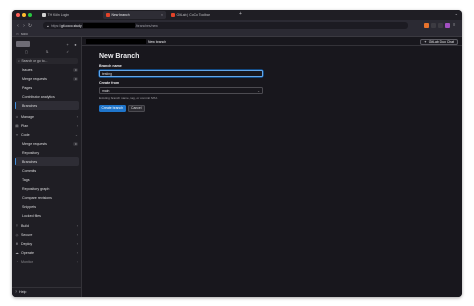 The height and width of the screenshot is (306, 474). Describe the element at coordinates (31, 215) in the screenshot. I see `sidebar-item-label: Locked files` at that location.